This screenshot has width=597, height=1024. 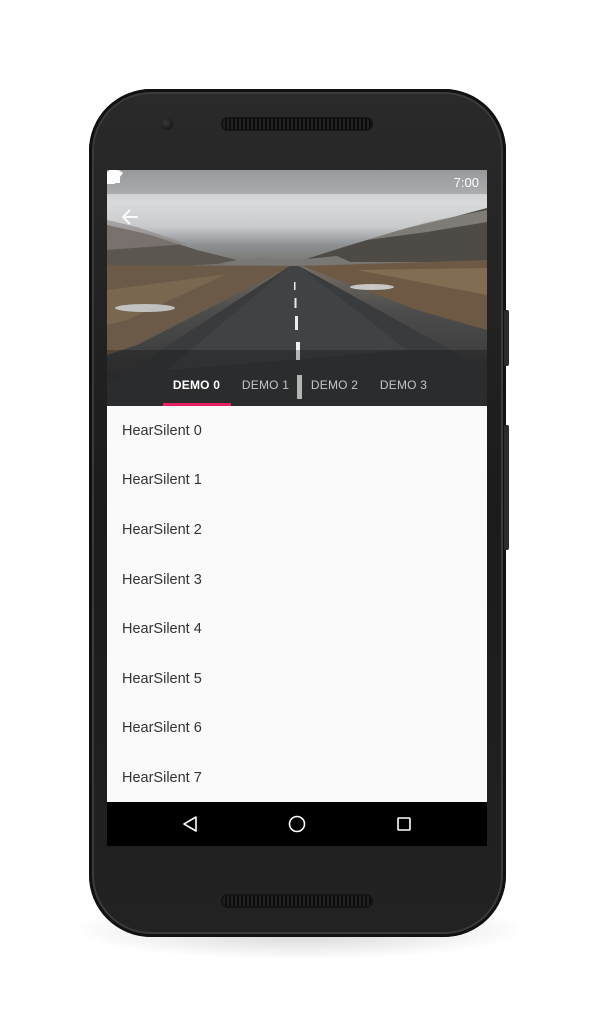 What do you see at coordinates (297, 729) in the screenshot?
I see `list-item: HearSilent 6` at bounding box center [297, 729].